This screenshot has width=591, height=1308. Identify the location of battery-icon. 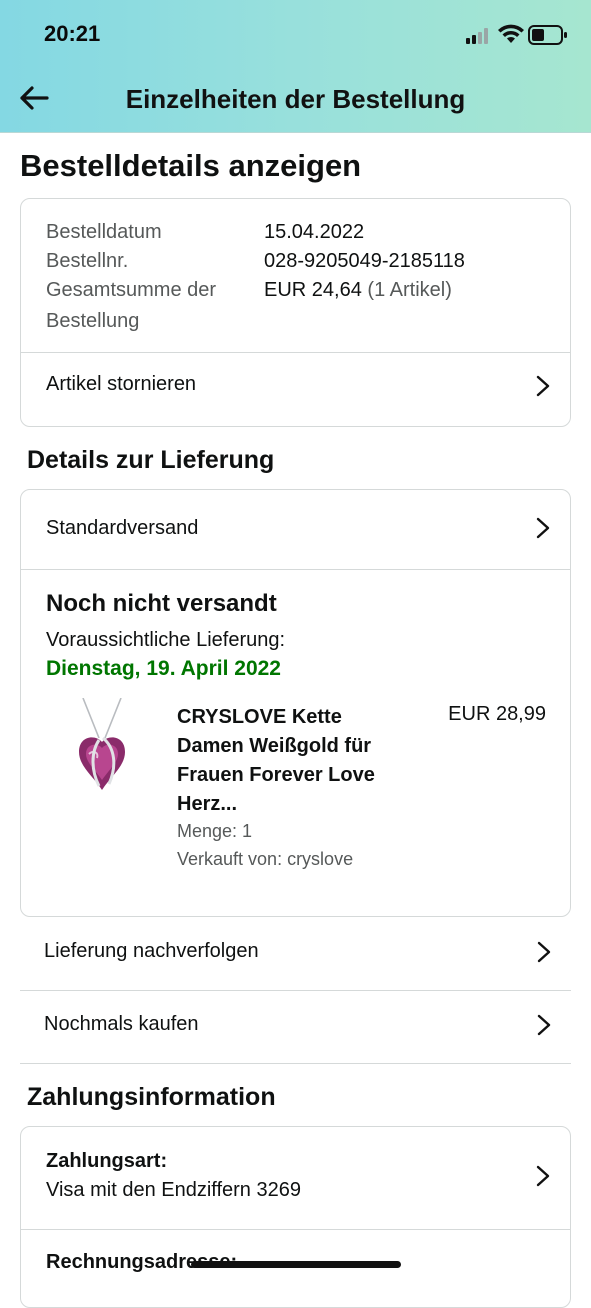
(547, 35).